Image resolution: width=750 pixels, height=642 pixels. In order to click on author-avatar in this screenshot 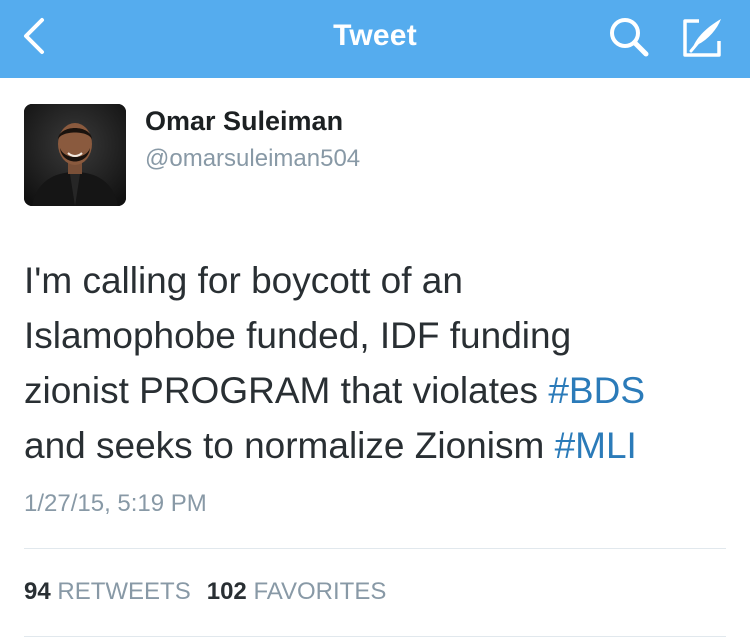, I will do `click(75, 155)`.